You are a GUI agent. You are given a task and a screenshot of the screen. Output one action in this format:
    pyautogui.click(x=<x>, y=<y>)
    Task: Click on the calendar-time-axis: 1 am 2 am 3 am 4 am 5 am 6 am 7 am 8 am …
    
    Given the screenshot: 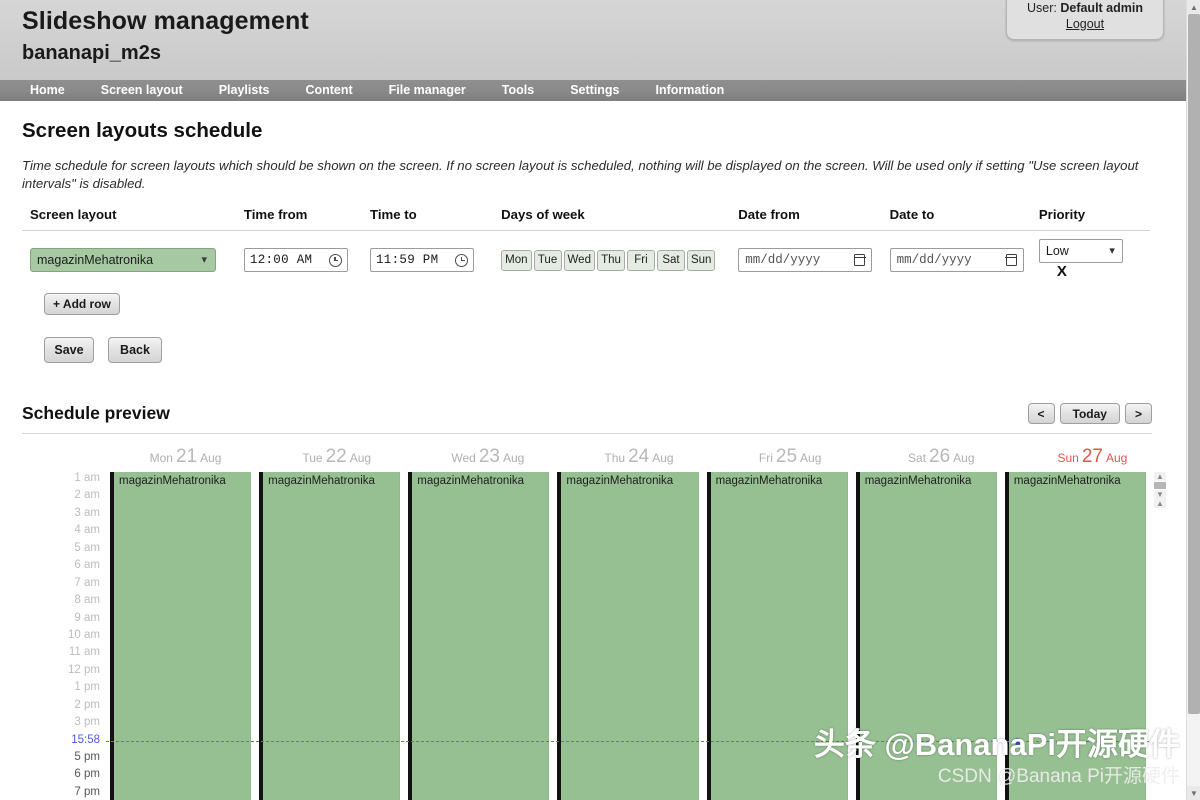 What is the action you would take?
    pyautogui.click(x=64, y=636)
    